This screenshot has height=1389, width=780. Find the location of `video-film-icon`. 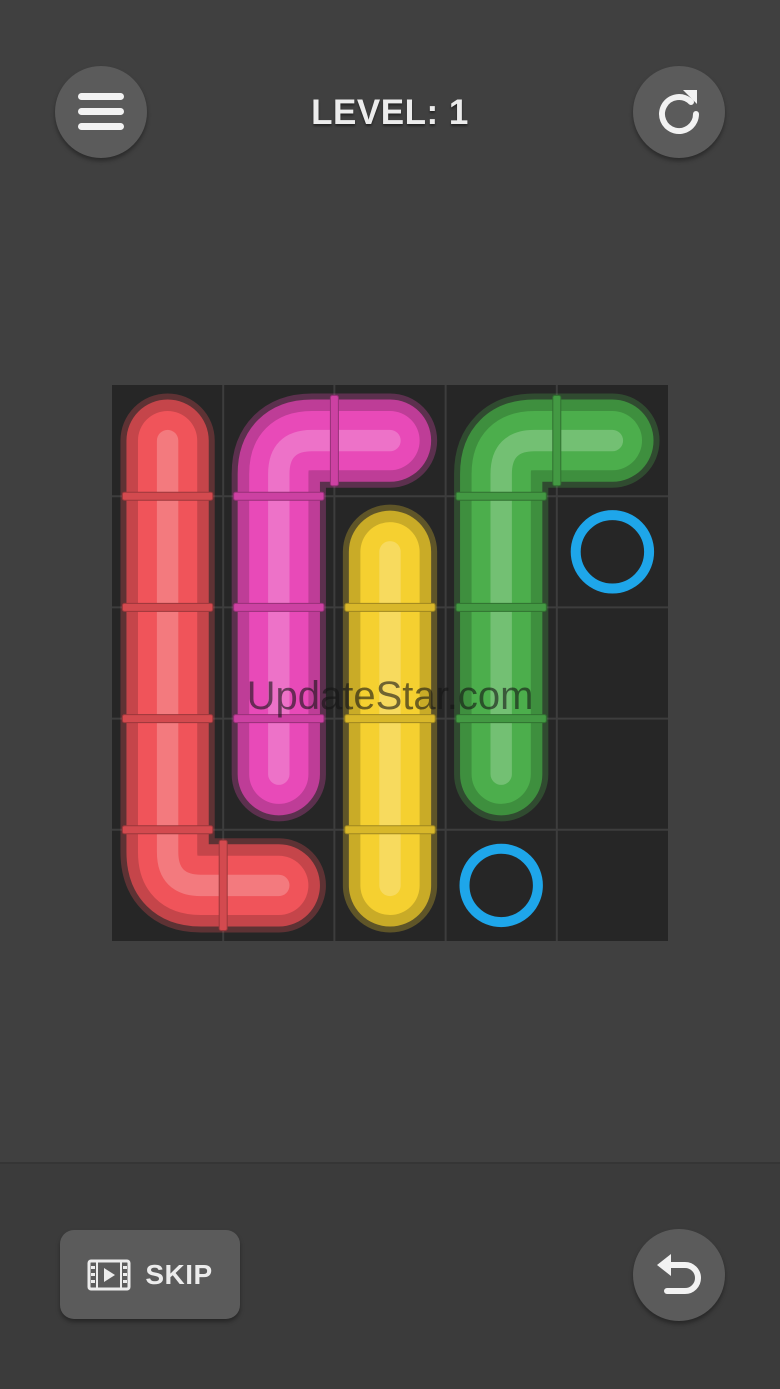

video-film-icon is located at coordinates (109, 1274).